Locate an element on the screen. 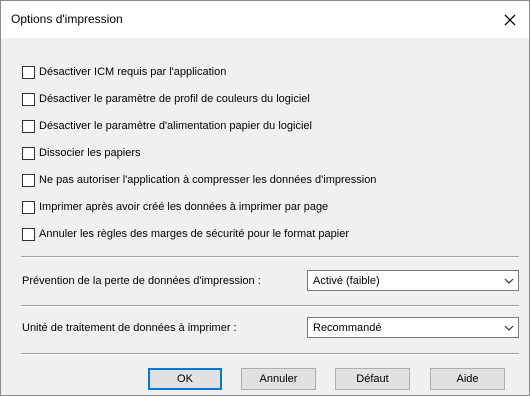  default-button: Défaut is located at coordinates (372, 379).